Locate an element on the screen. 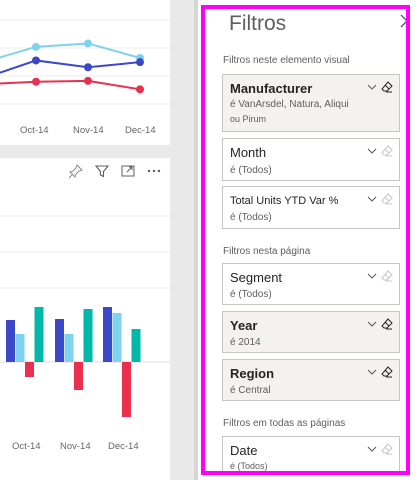 The width and height of the screenshot is (418, 480). filter-card-title: Month is located at coordinates (248, 152).